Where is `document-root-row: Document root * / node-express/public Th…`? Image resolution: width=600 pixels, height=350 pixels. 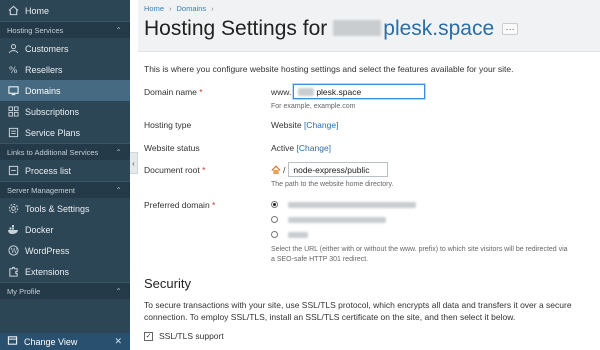
document-root-row: Document root * / node-express/public Th… is located at coordinates (372, 175).